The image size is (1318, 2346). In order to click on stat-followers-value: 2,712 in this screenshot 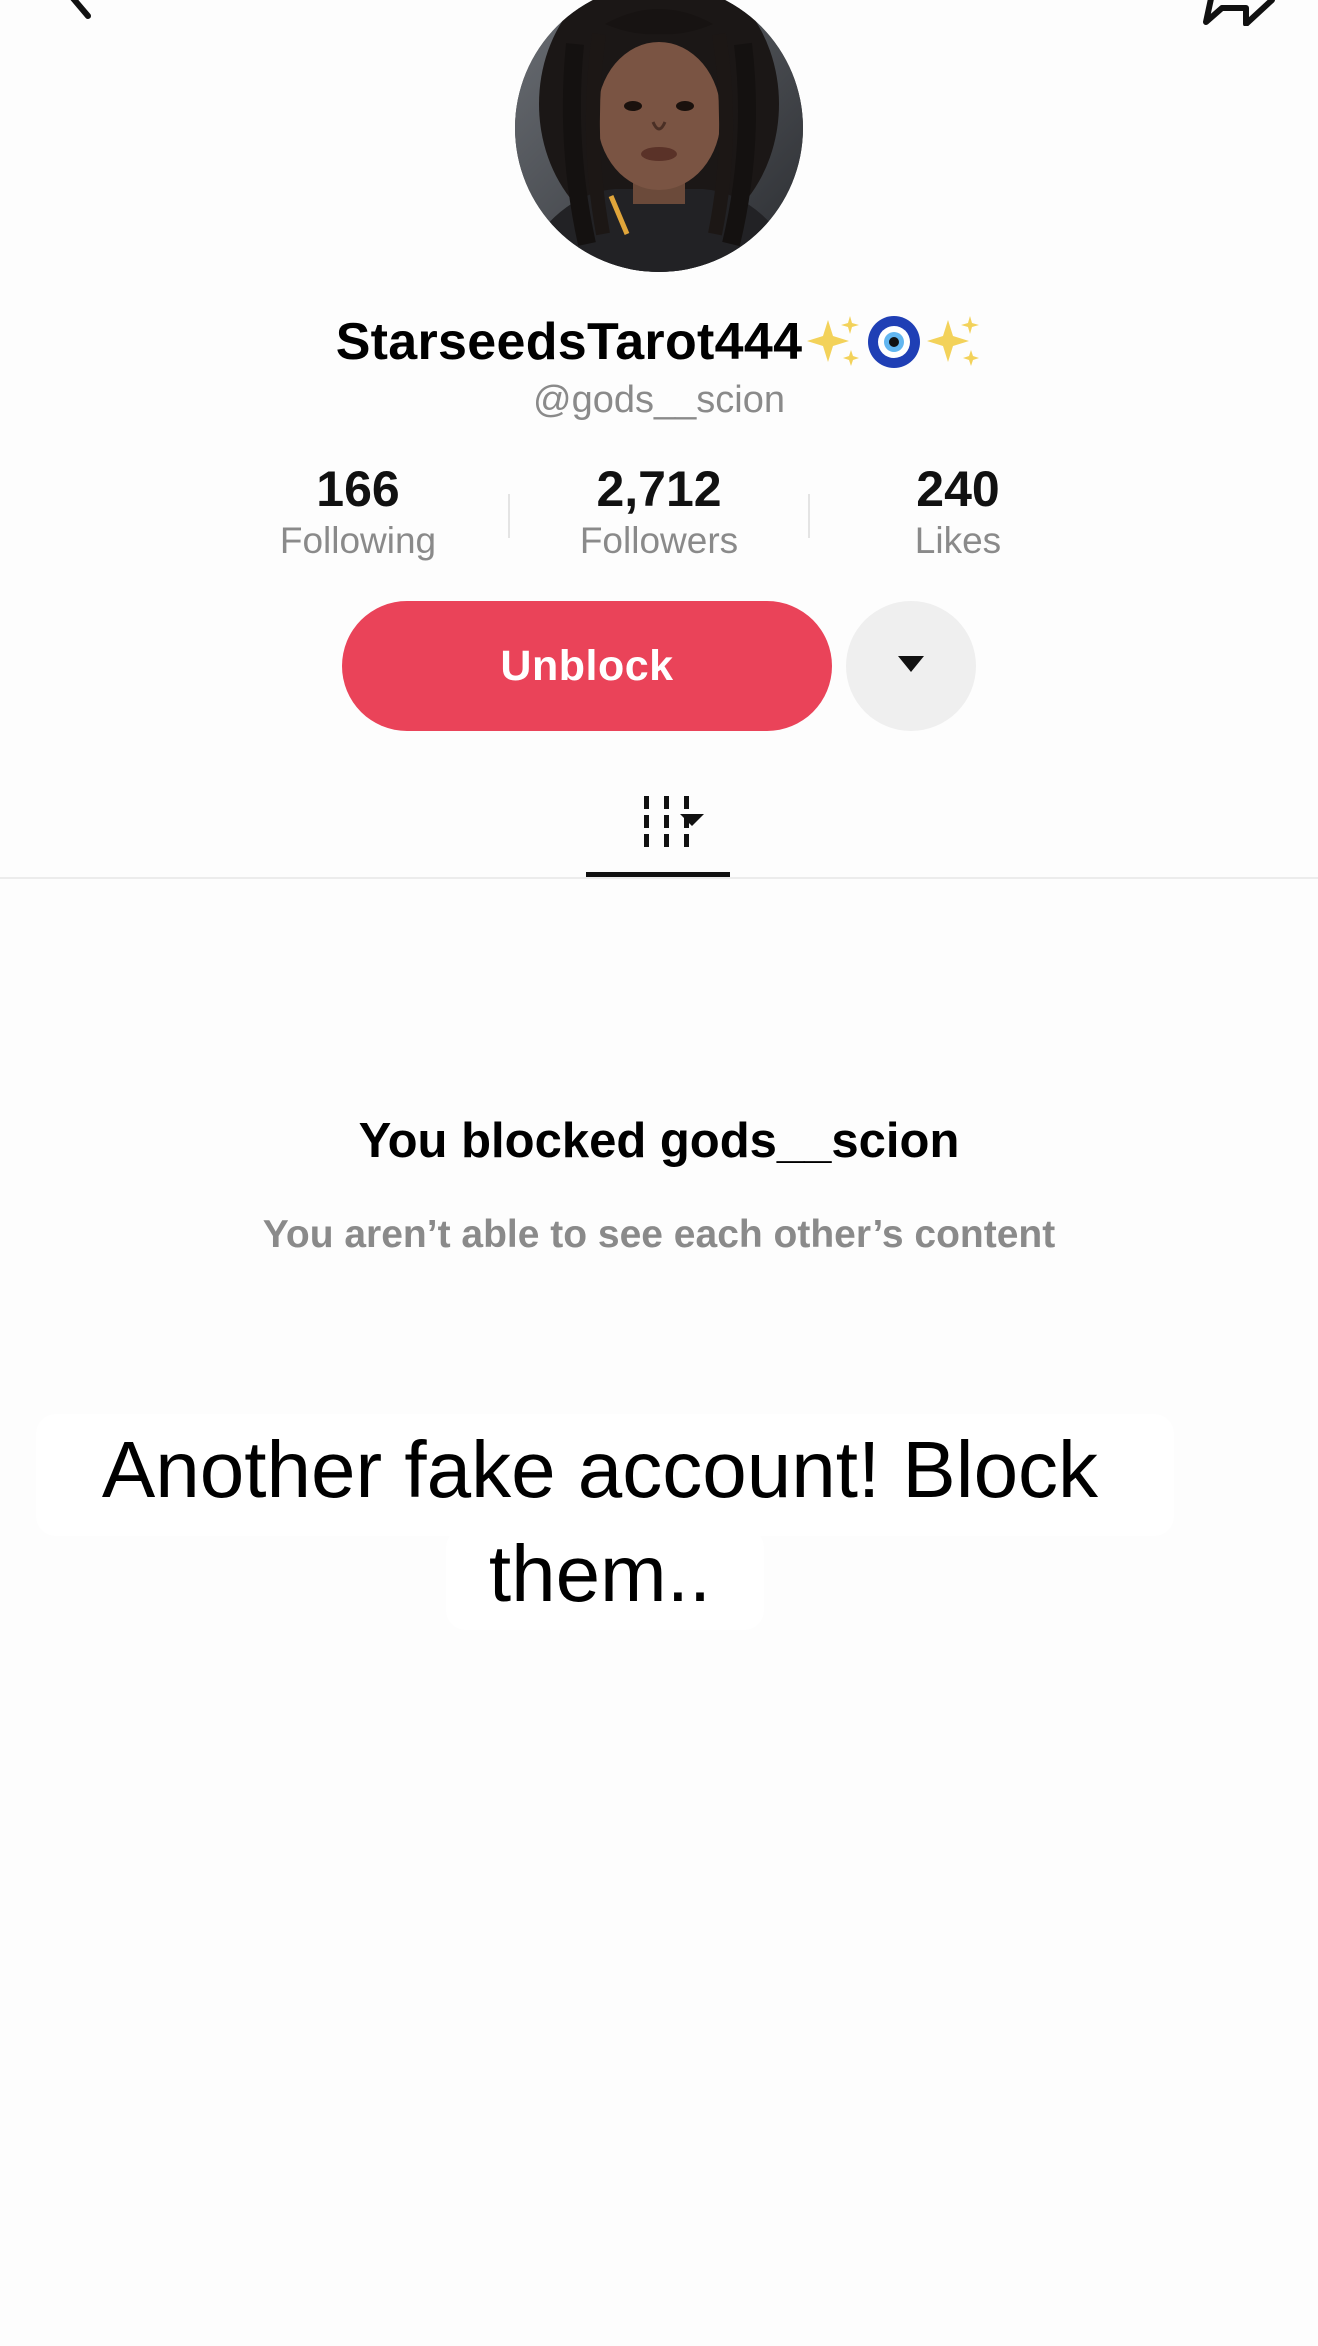, I will do `click(659, 489)`.